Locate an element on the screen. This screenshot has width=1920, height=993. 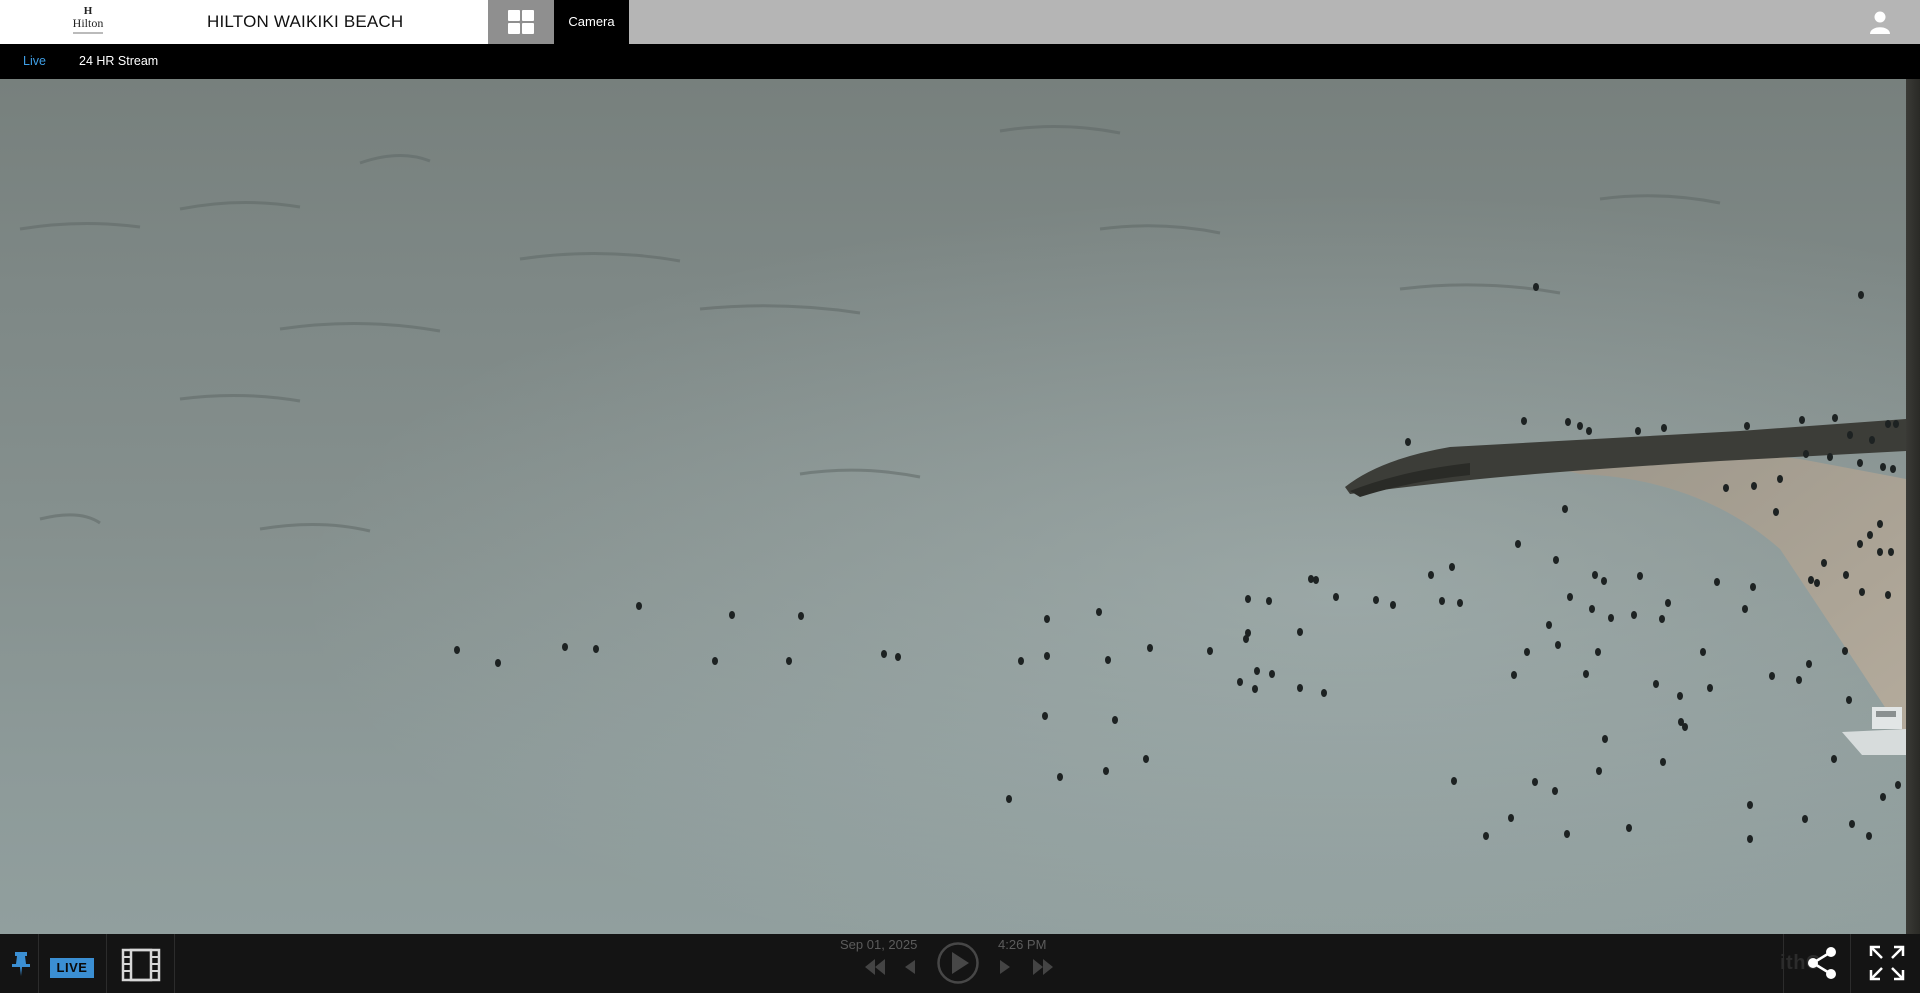
recordings-button is located at coordinates (141, 965).